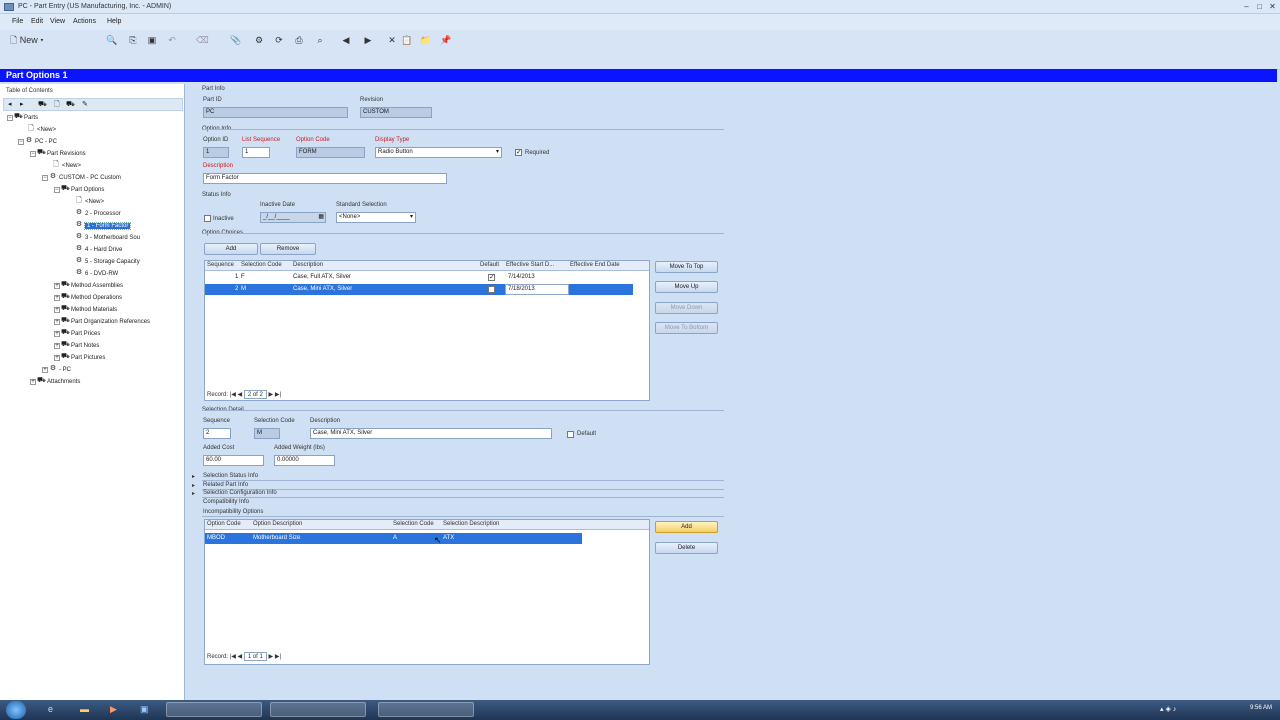  Describe the element at coordinates (259, 40) in the screenshot. I see `tools-icon: ⚙` at that location.